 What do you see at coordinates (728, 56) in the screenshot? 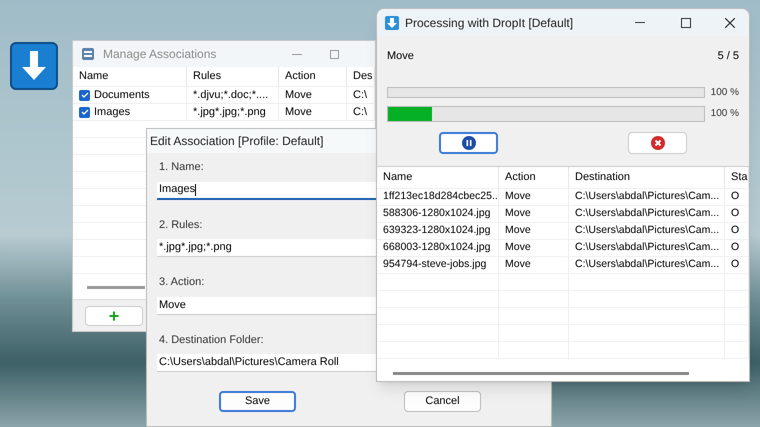
I see `file-count: 5 / 5` at bounding box center [728, 56].